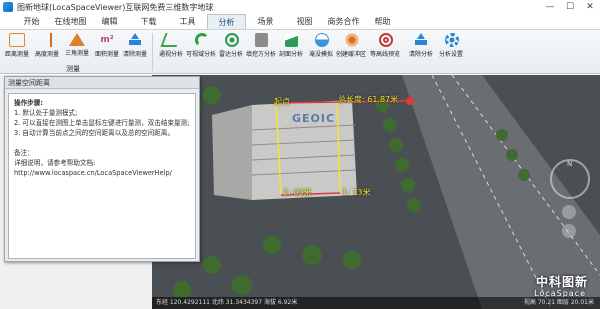  I want to click on dialog-line: 详细说明，请参考帮助文档:, so click(55, 163).